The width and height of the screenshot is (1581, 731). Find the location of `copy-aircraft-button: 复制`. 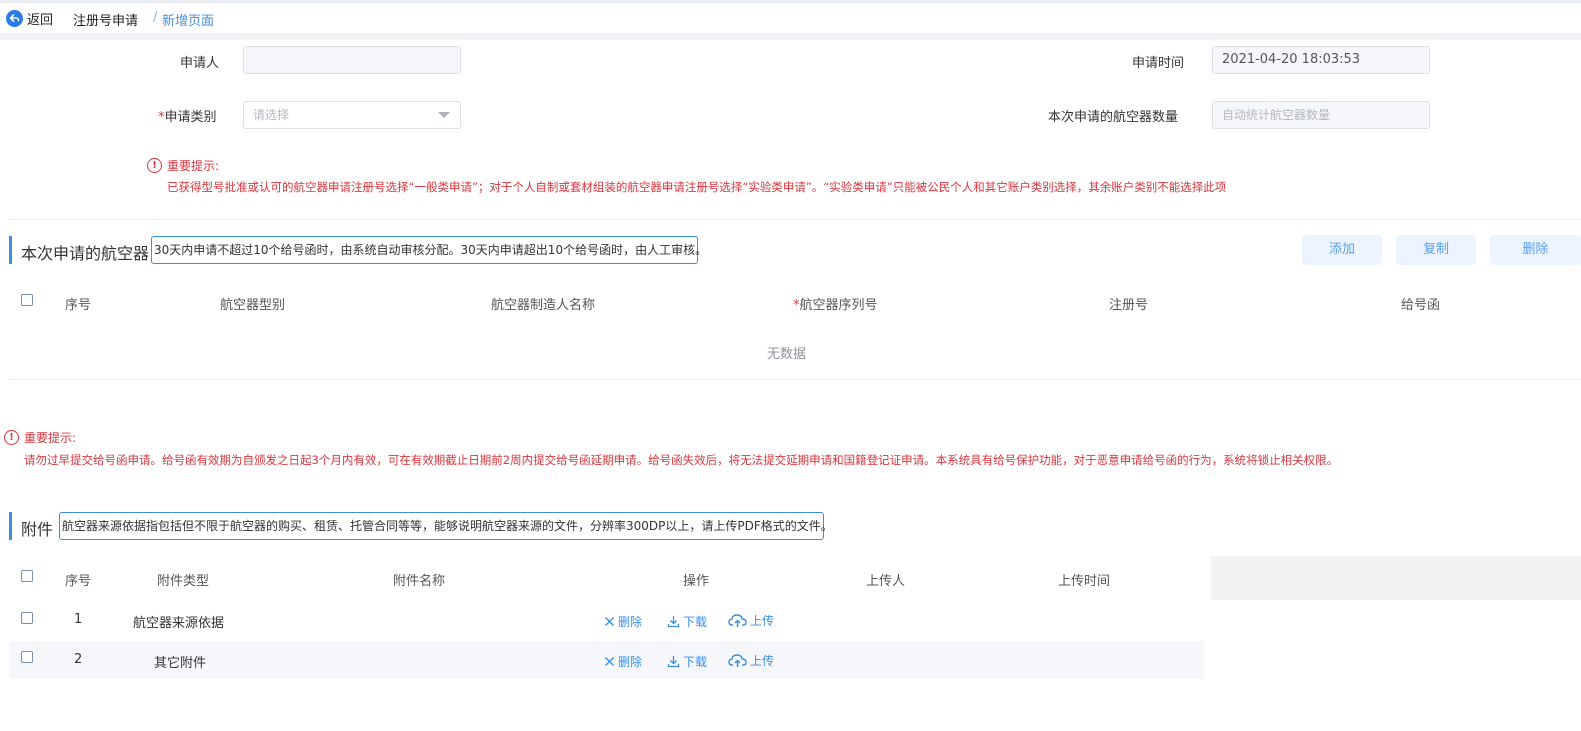

copy-aircraft-button: 复制 is located at coordinates (1436, 250).